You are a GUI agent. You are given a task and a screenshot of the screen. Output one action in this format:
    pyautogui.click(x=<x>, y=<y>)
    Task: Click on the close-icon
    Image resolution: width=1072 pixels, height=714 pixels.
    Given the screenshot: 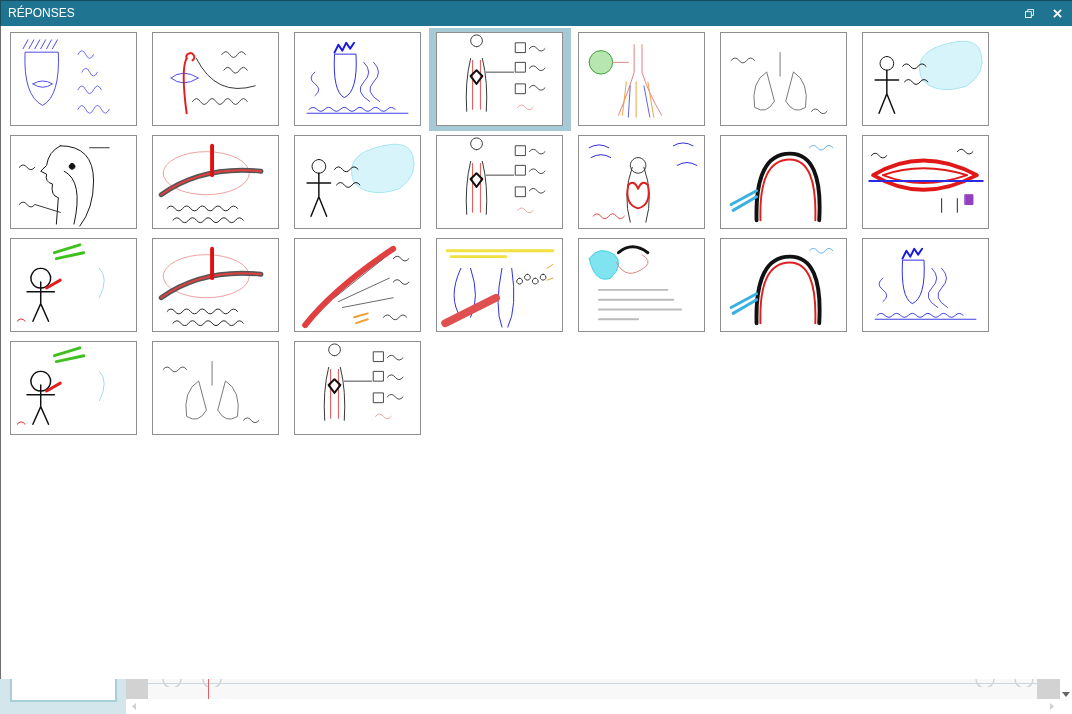 What is the action you would take?
    pyautogui.click(x=1057, y=13)
    